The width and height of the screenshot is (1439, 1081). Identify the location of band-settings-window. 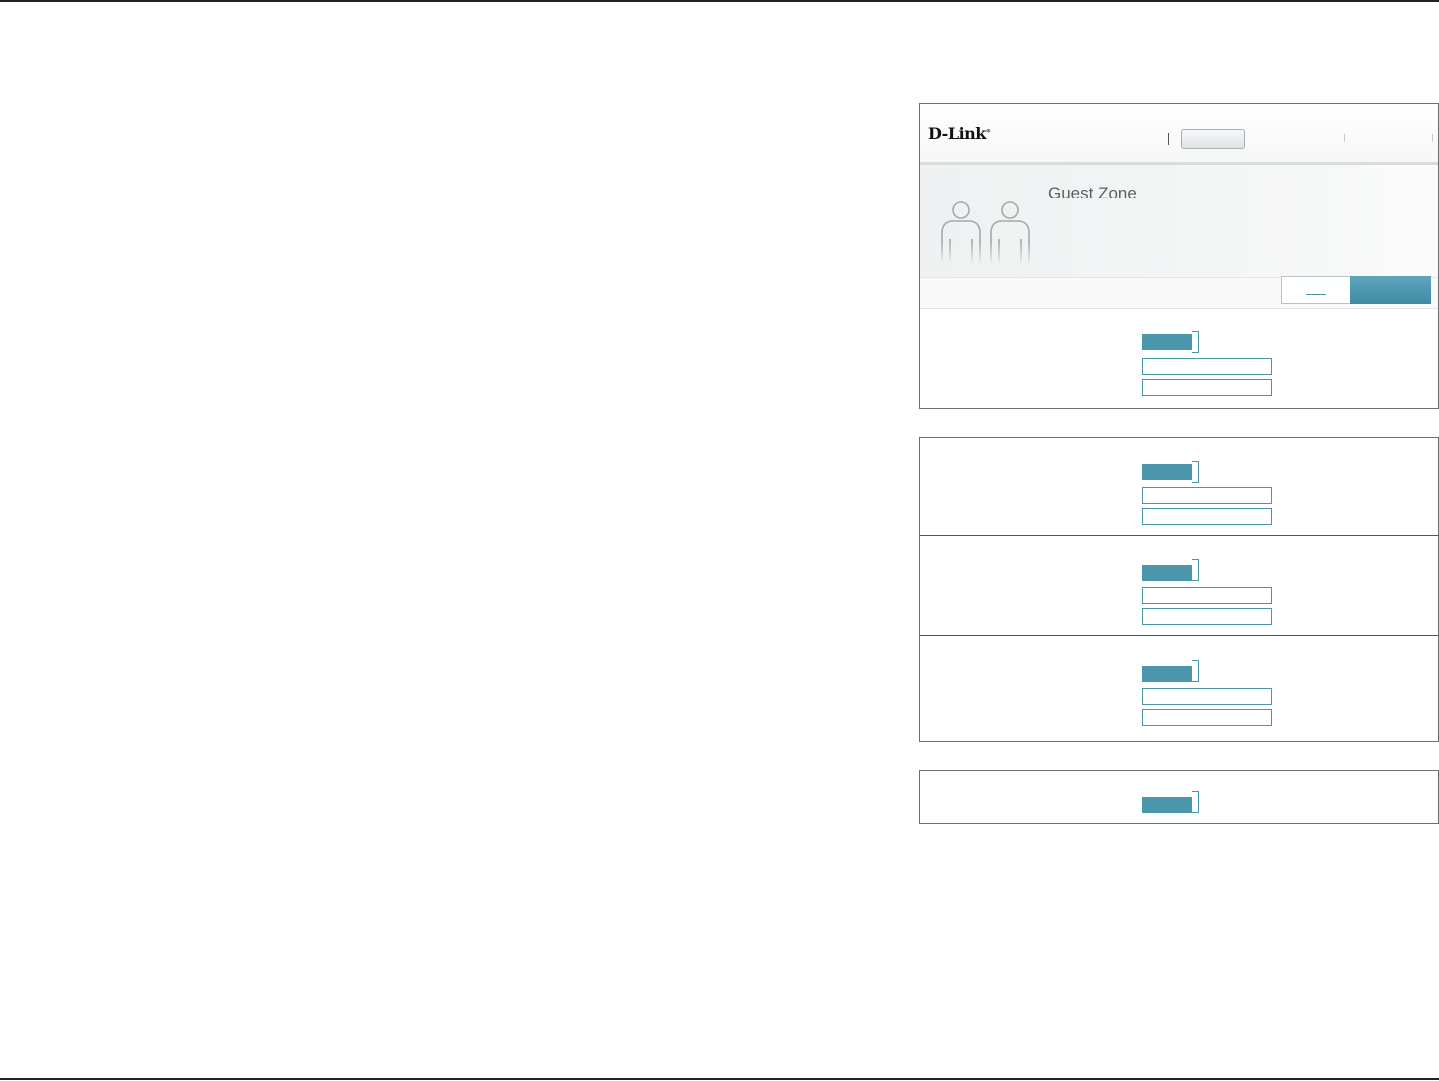
(1179, 589).